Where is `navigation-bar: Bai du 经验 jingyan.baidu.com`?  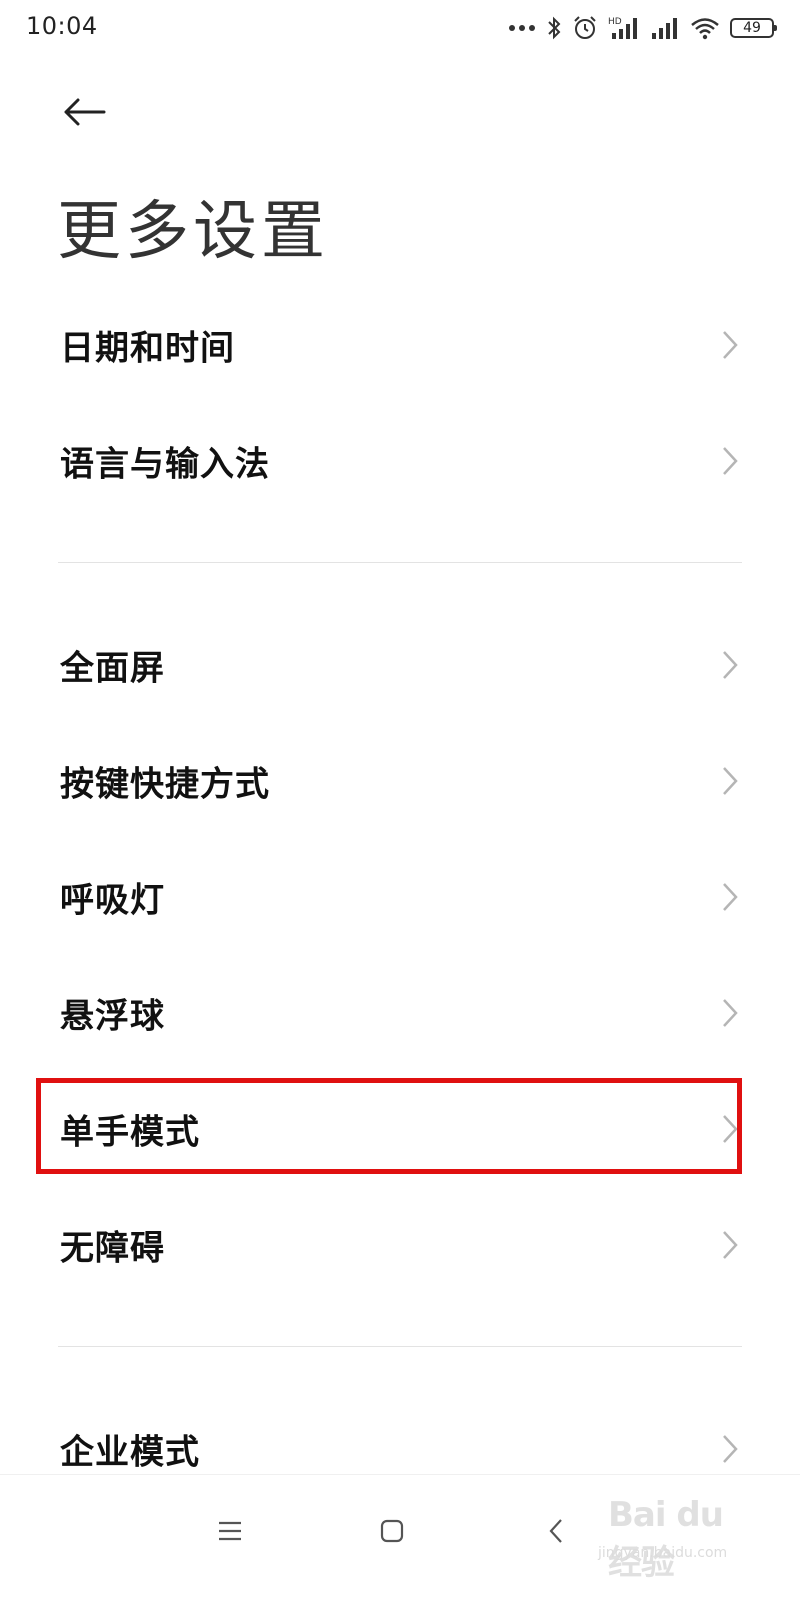 navigation-bar: Bai du 经验 jingyan.baidu.com is located at coordinates (400, 1537).